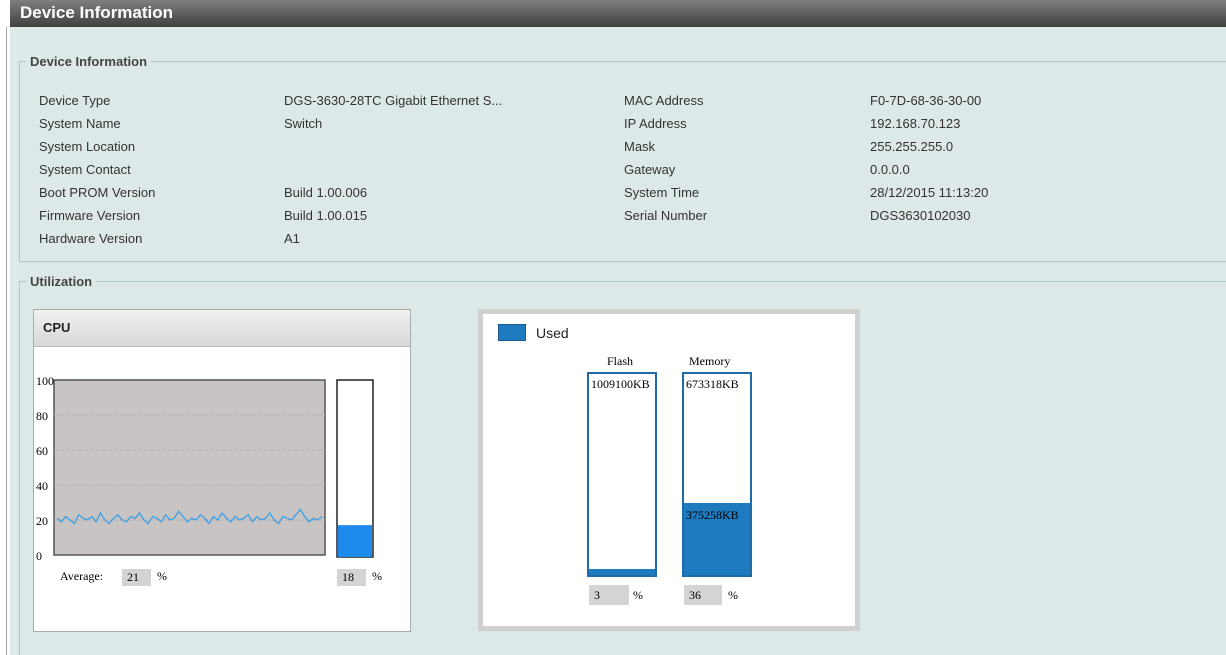  Describe the element at coordinates (89, 61) in the screenshot. I see `device-info-legend: Device Information` at that location.